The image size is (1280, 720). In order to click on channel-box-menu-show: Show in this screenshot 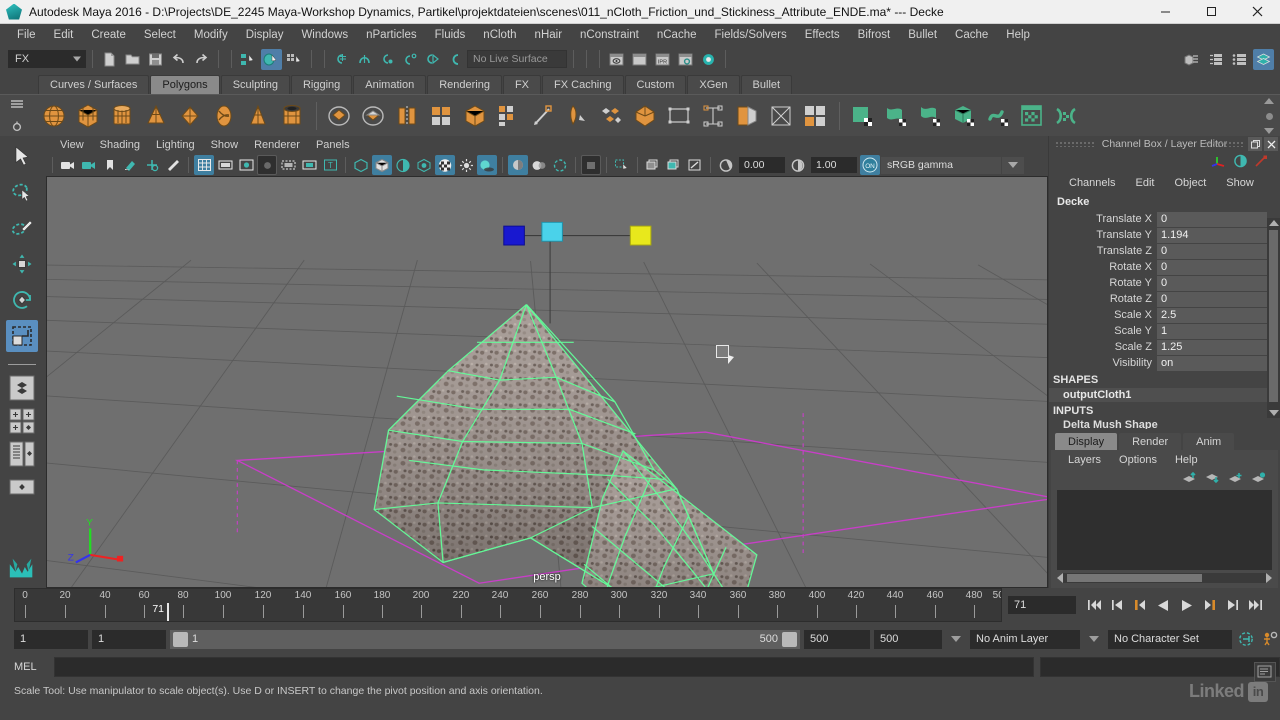, I will do `click(1240, 183)`.